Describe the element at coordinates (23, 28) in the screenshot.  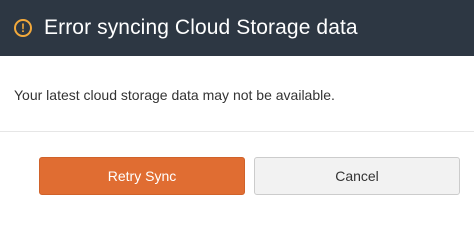
I see `warning-icon: !` at that location.